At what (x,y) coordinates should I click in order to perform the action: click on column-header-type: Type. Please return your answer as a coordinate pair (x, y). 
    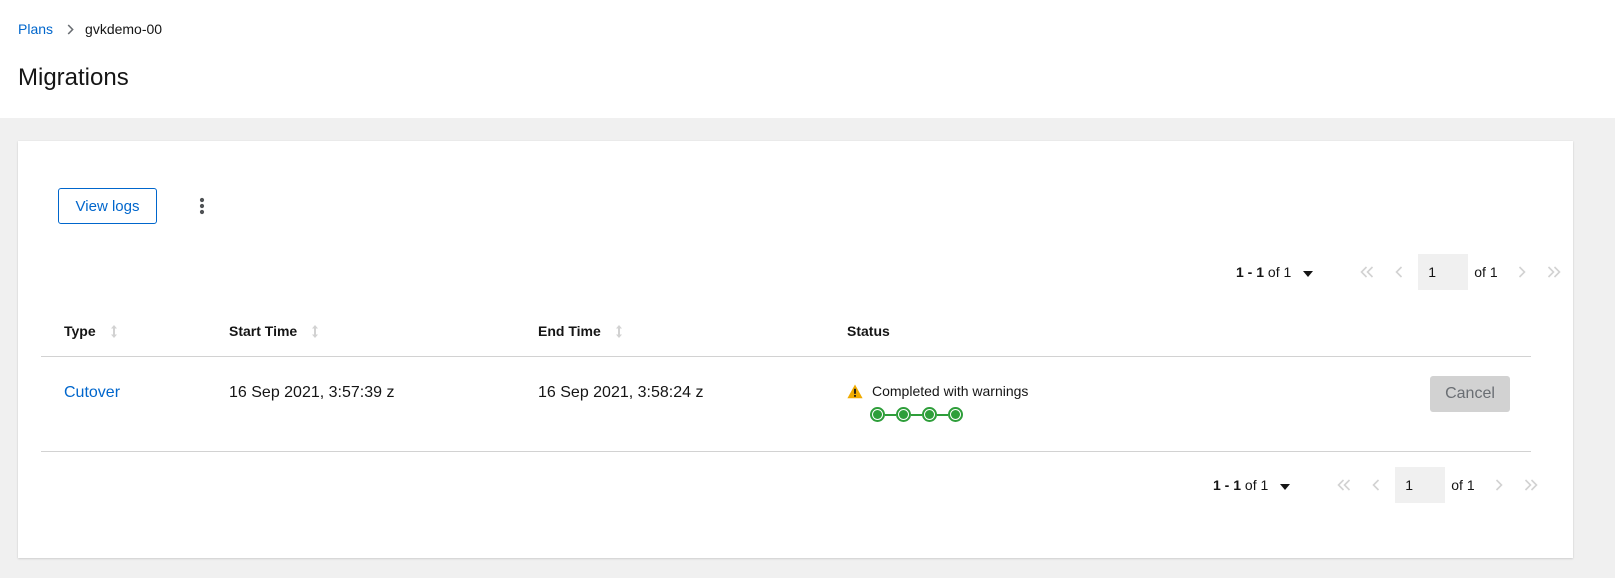
    Looking at the image, I should click on (91, 331).